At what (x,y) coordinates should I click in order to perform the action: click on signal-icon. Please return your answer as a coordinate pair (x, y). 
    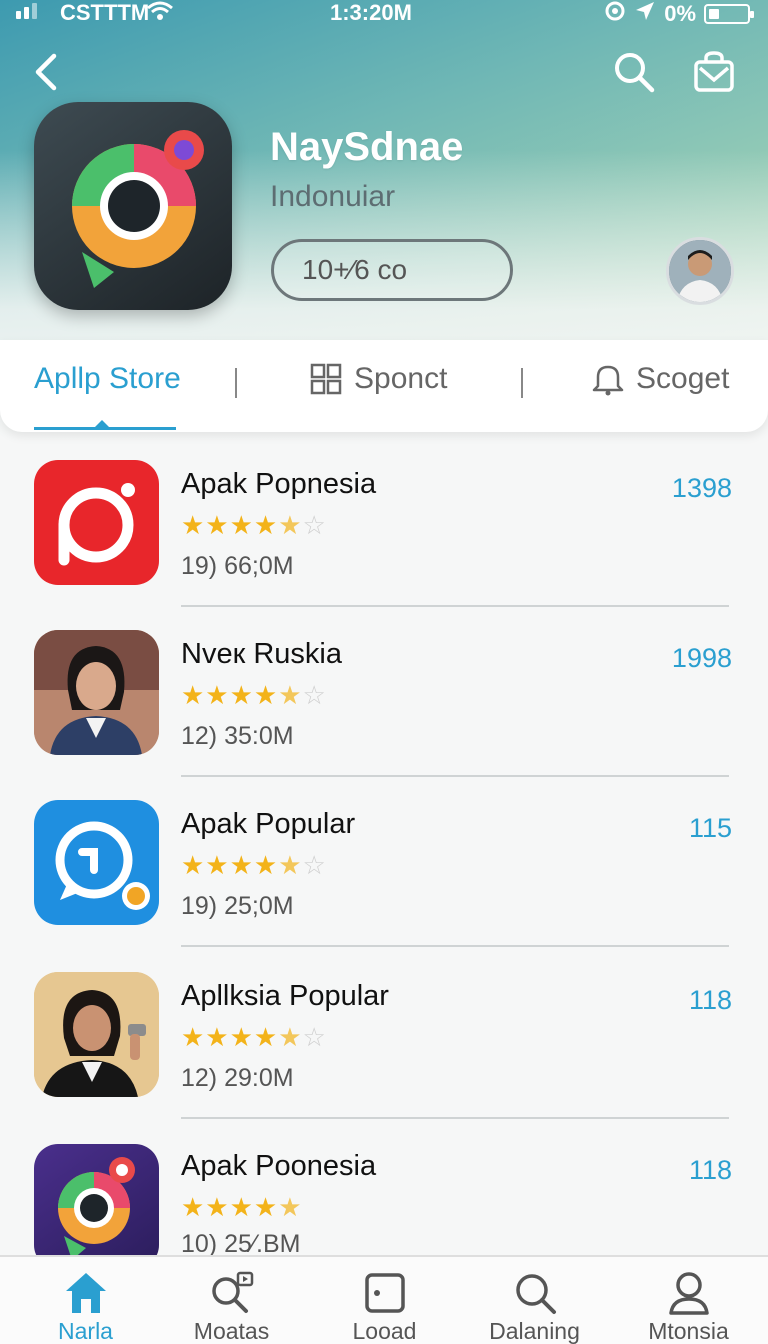
    Looking at the image, I should click on (26, 11).